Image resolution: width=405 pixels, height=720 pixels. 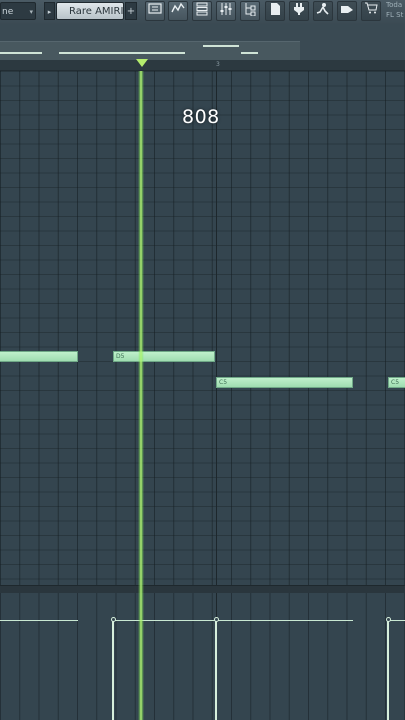 What do you see at coordinates (216, 328) in the screenshot?
I see `bar-line` at bounding box center [216, 328].